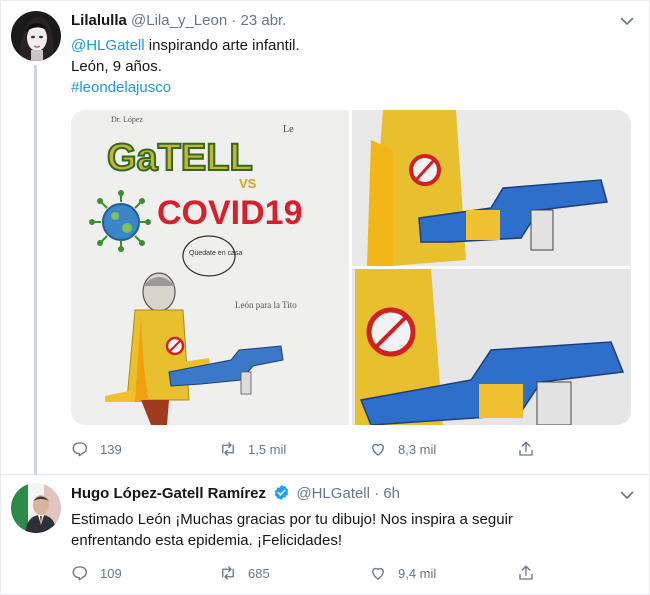  I want to click on tweet-timestamp: 23 abr., so click(264, 20).